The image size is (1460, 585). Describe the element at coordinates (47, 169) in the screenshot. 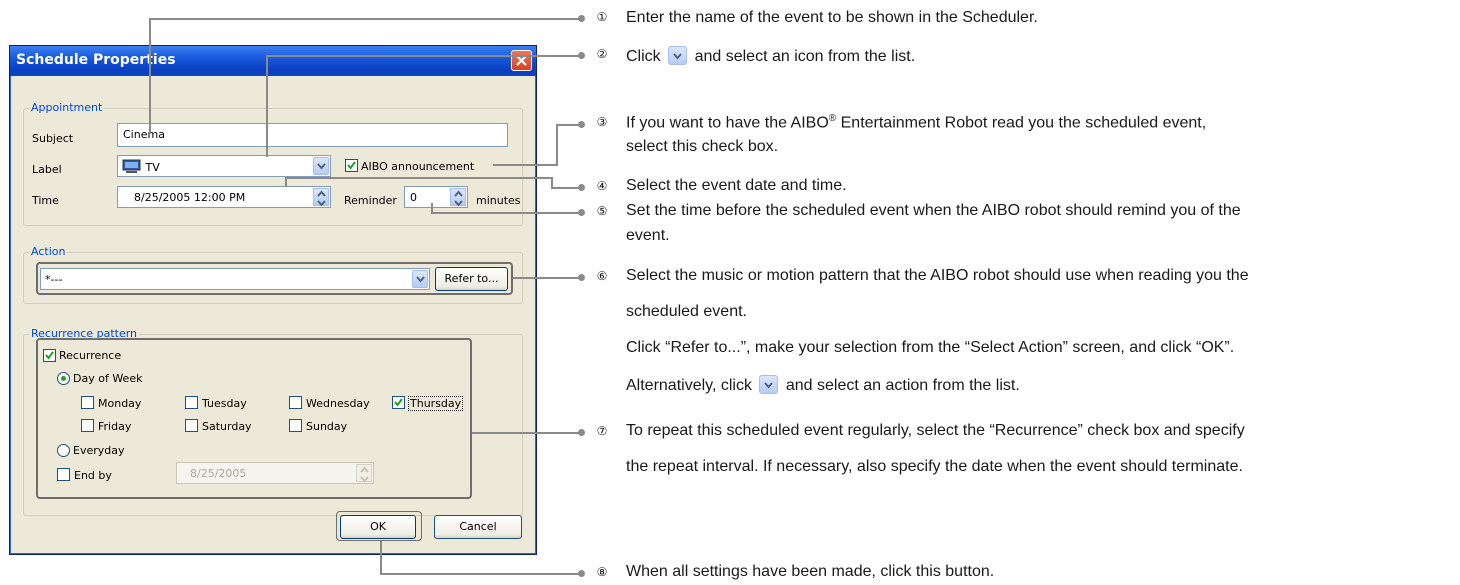

I see `label-label: Label` at that location.